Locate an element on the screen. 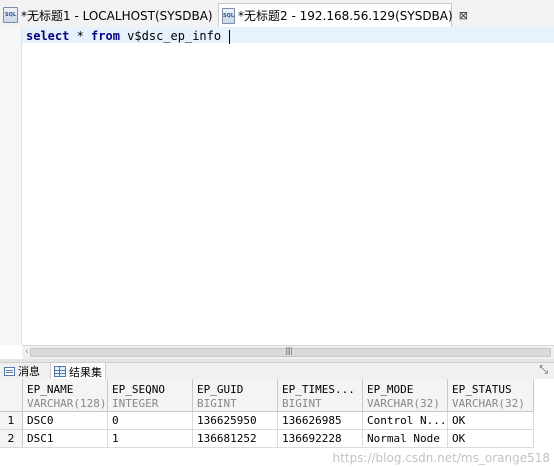 Image resolution: width=554 pixels, height=467 pixels. close-tab-icon: ⊠ is located at coordinates (463, 15).